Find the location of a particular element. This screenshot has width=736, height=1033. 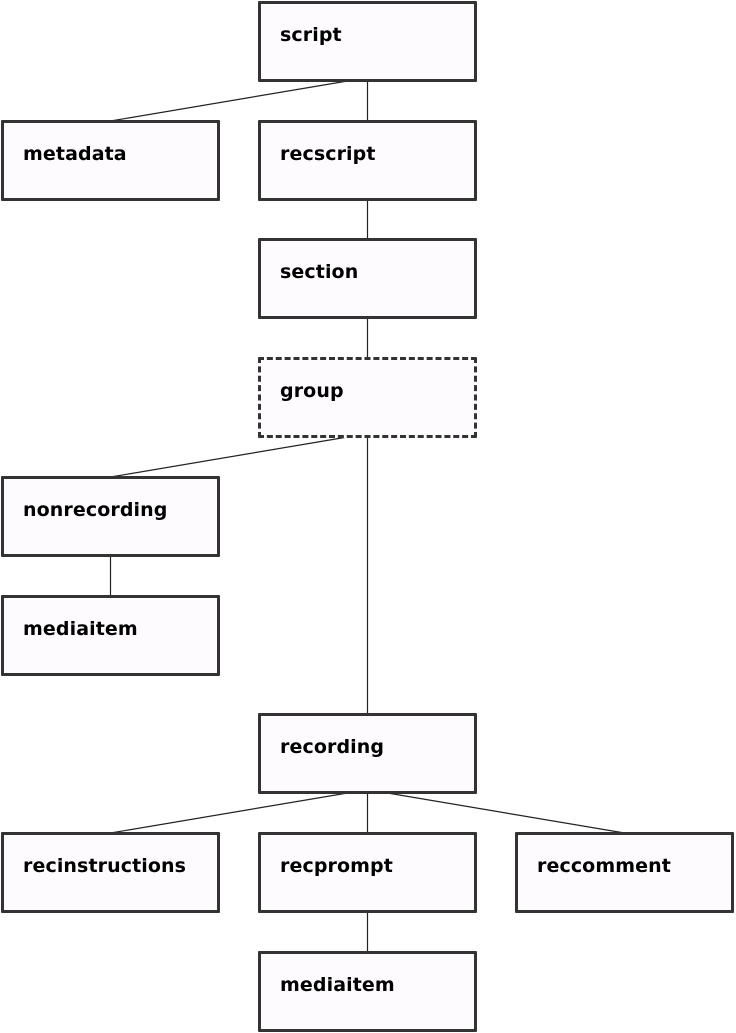

node-label: recording is located at coordinates (332, 747).